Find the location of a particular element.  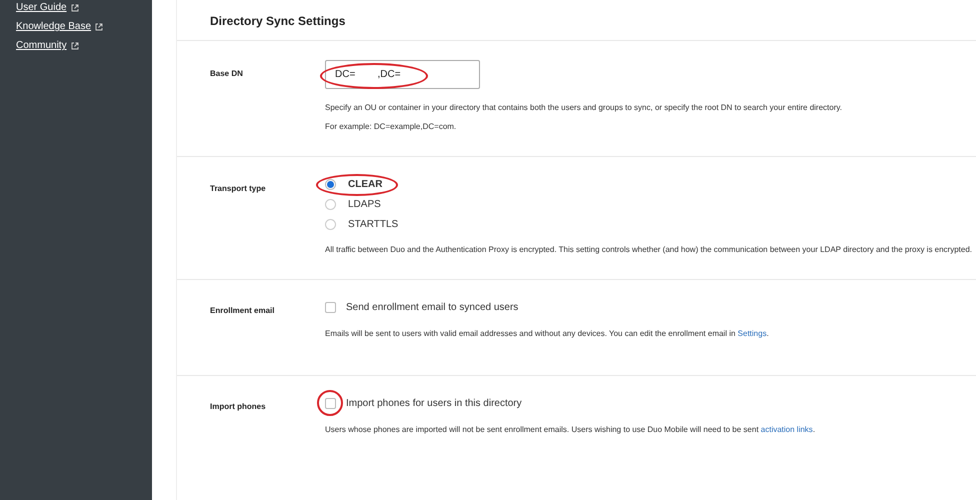

radio-label: CLEAR is located at coordinates (365, 184).